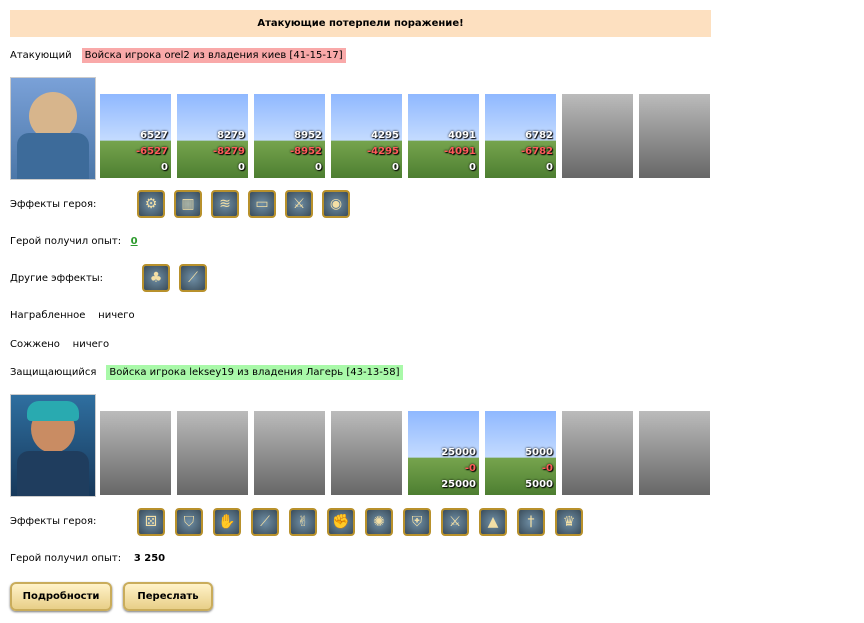 The height and width of the screenshot is (623, 864). I want to click on attacker-label: Атакующий, so click(41, 55).